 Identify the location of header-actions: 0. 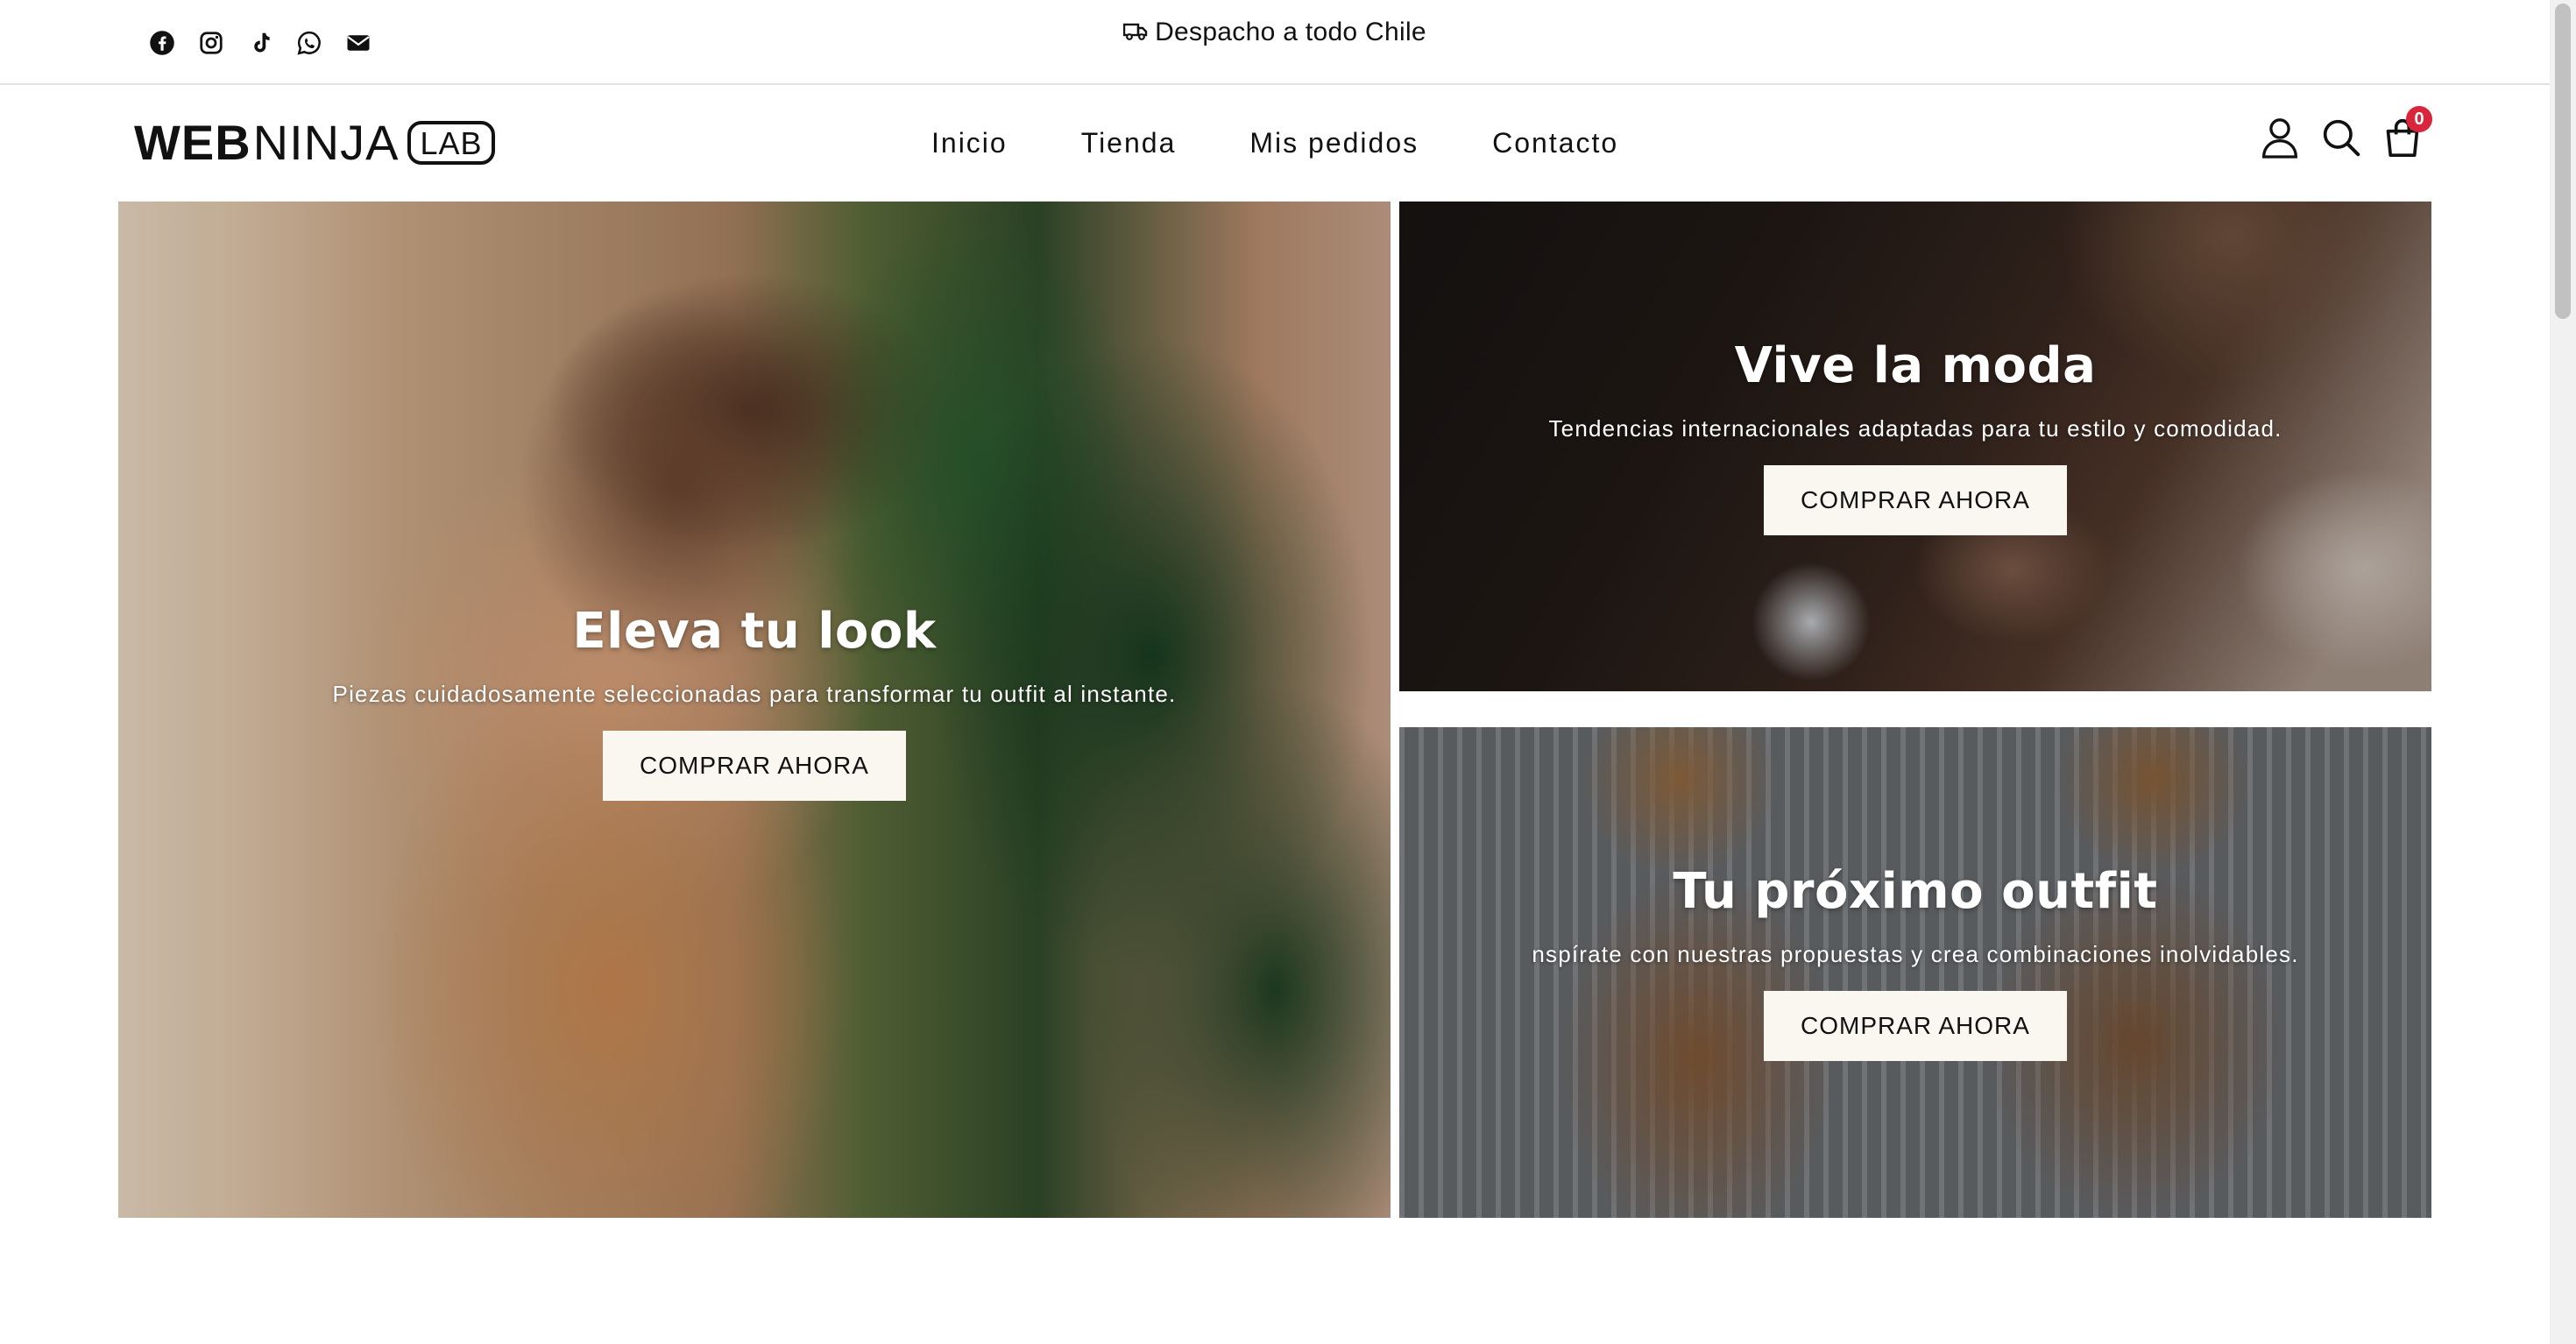
(2346, 133).